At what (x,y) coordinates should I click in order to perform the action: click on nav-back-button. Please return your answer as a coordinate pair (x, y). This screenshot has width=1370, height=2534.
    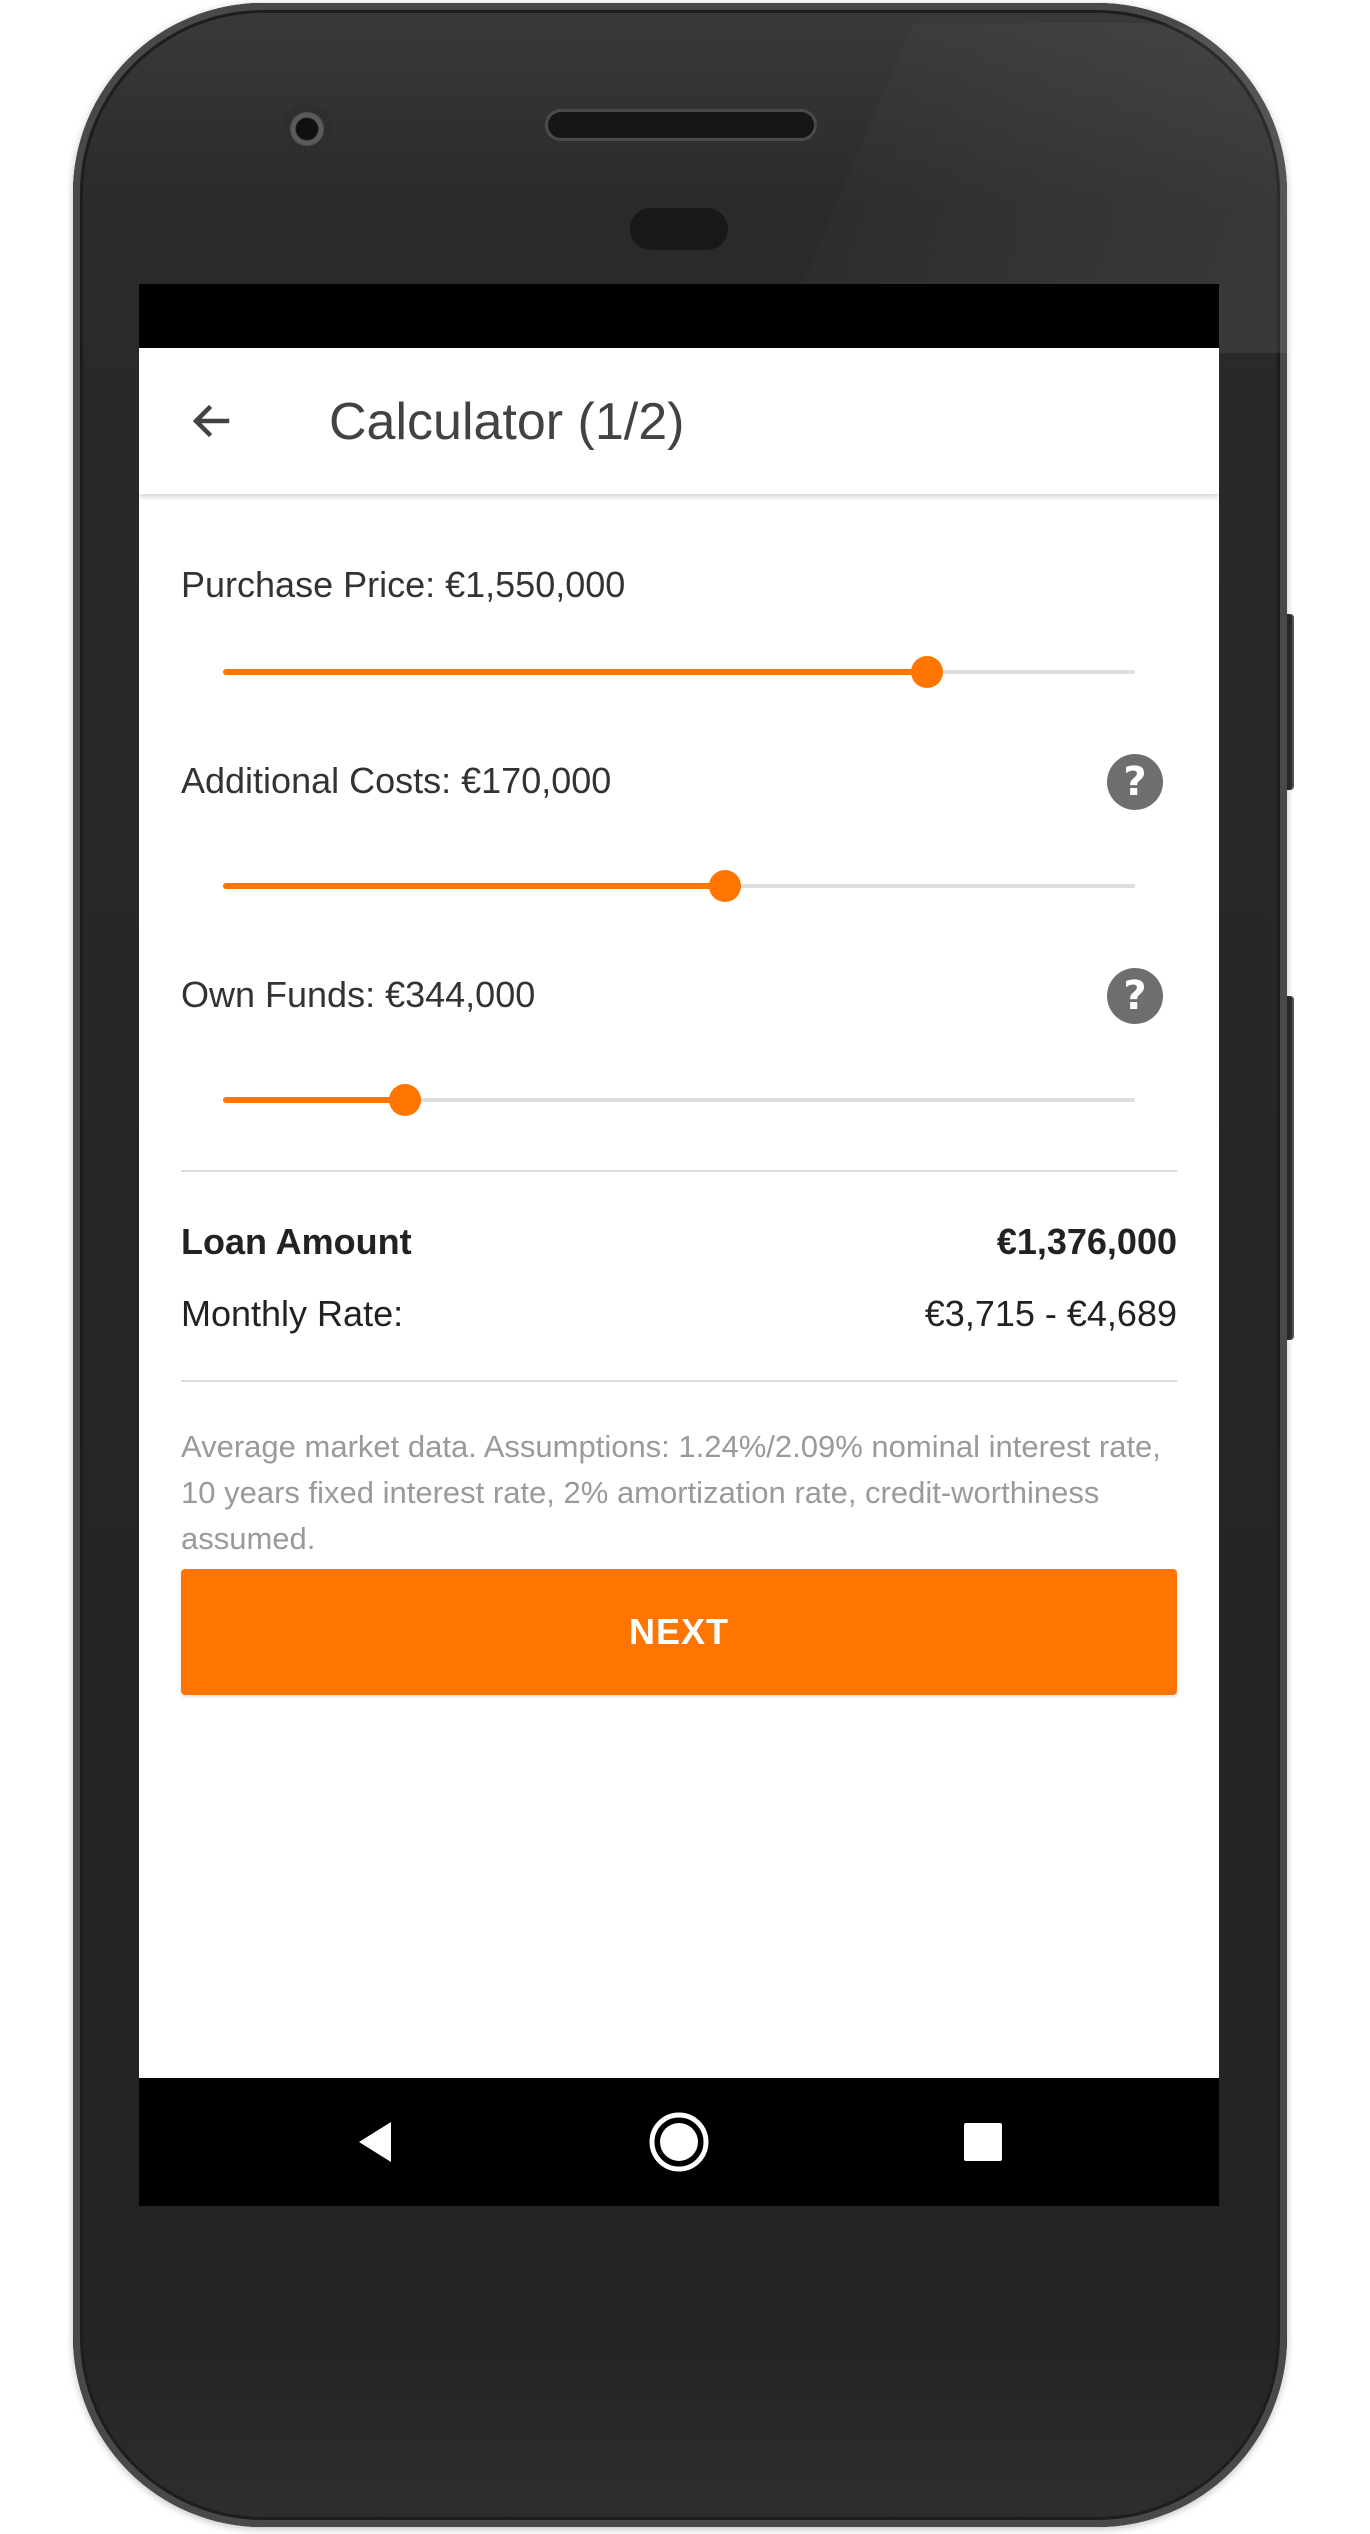
    Looking at the image, I should click on (375, 2142).